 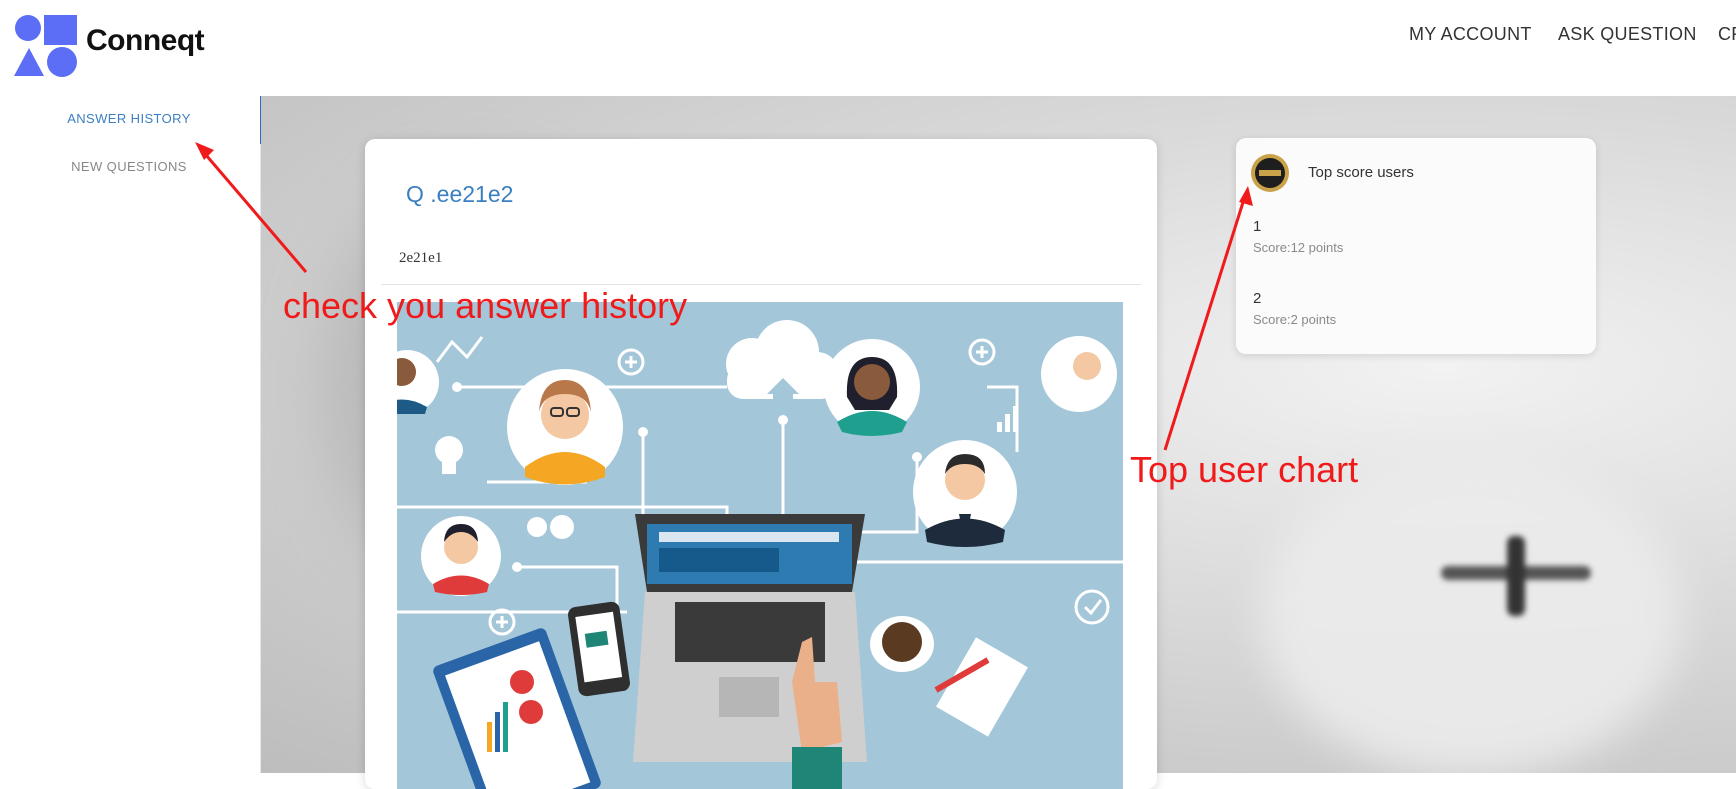 What do you see at coordinates (1516, 576) in the screenshot?
I see `background-plus-shape` at bounding box center [1516, 576].